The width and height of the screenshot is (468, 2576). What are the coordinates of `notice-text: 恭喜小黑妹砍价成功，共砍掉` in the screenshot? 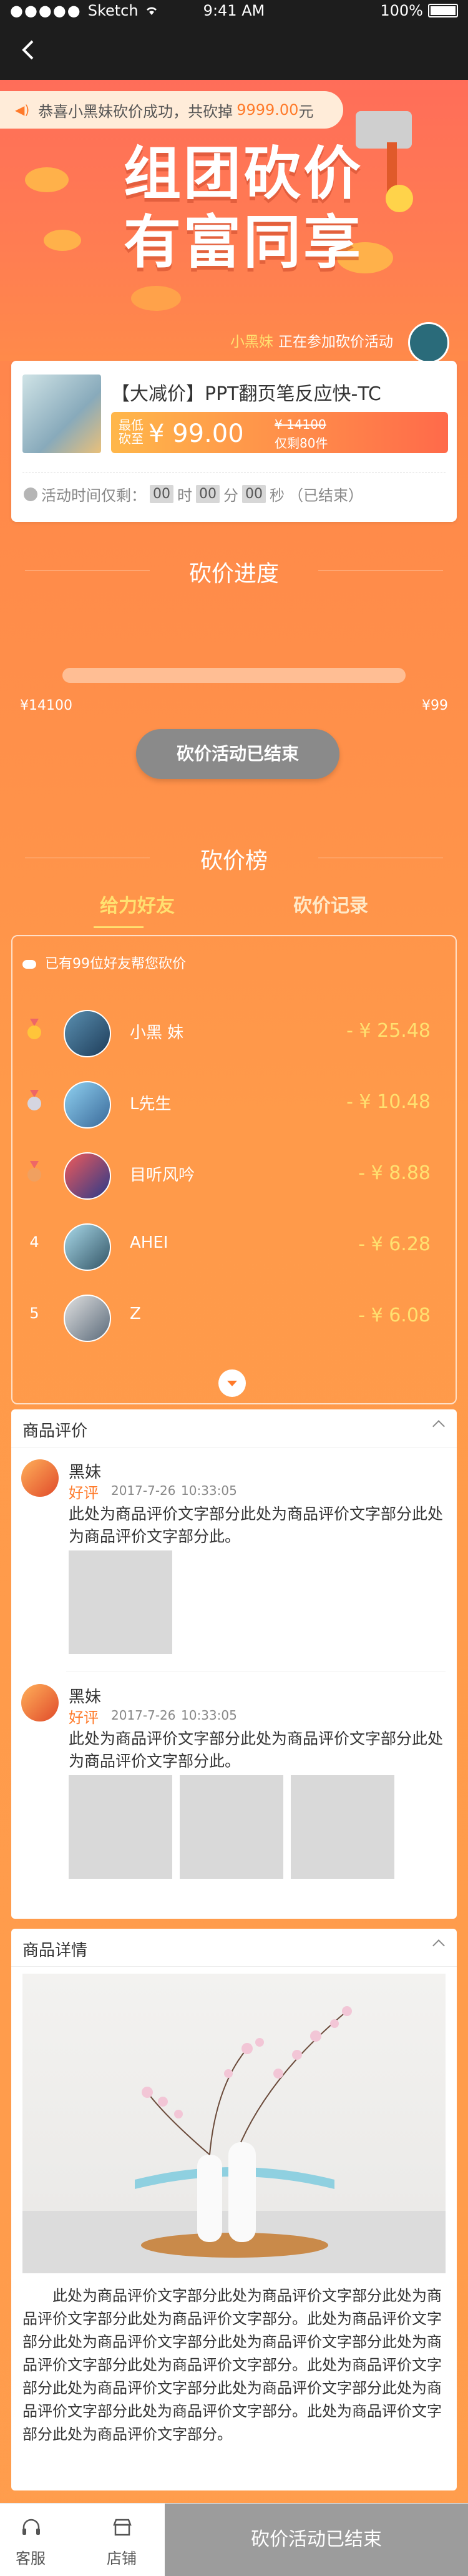 It's located at (135, 111).